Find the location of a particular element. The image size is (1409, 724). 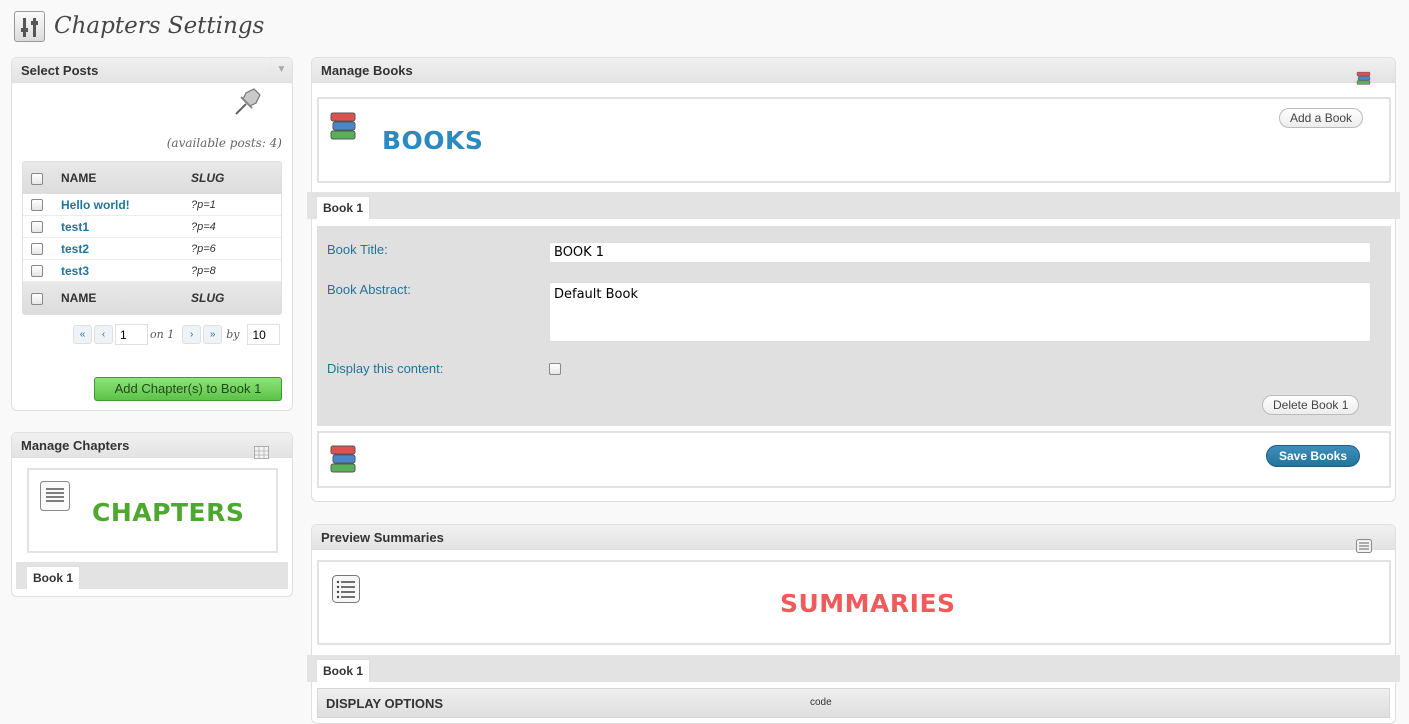

table-footer-row: NAME SLUG is located at coordinates (152, 298).